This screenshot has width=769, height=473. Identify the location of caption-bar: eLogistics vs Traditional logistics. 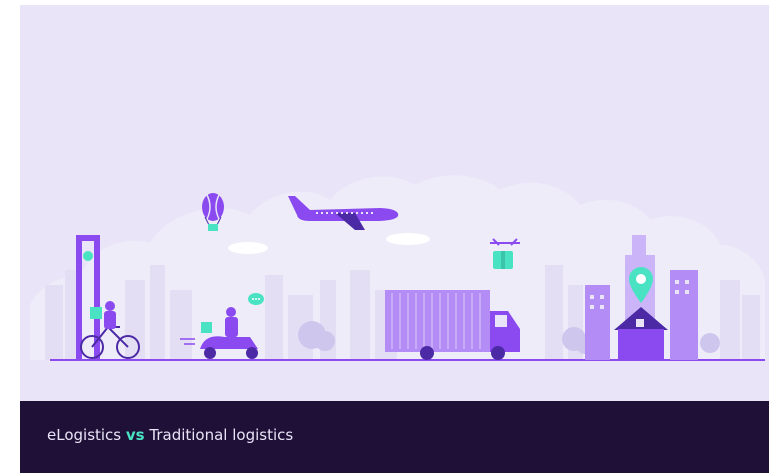
(394, 437).